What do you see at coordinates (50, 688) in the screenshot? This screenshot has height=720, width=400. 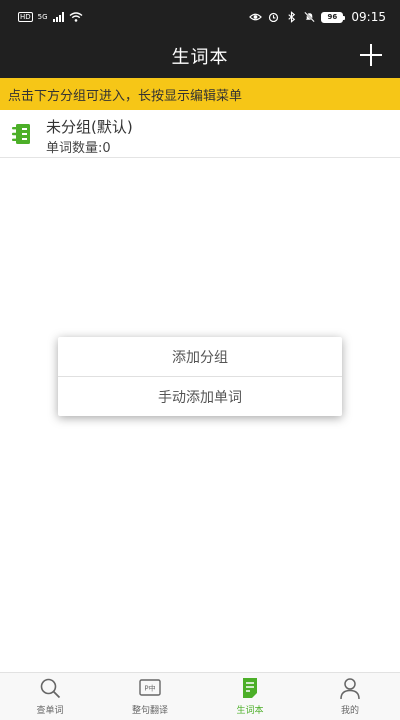 I see `search-icon` at bounding box center [50, 688].